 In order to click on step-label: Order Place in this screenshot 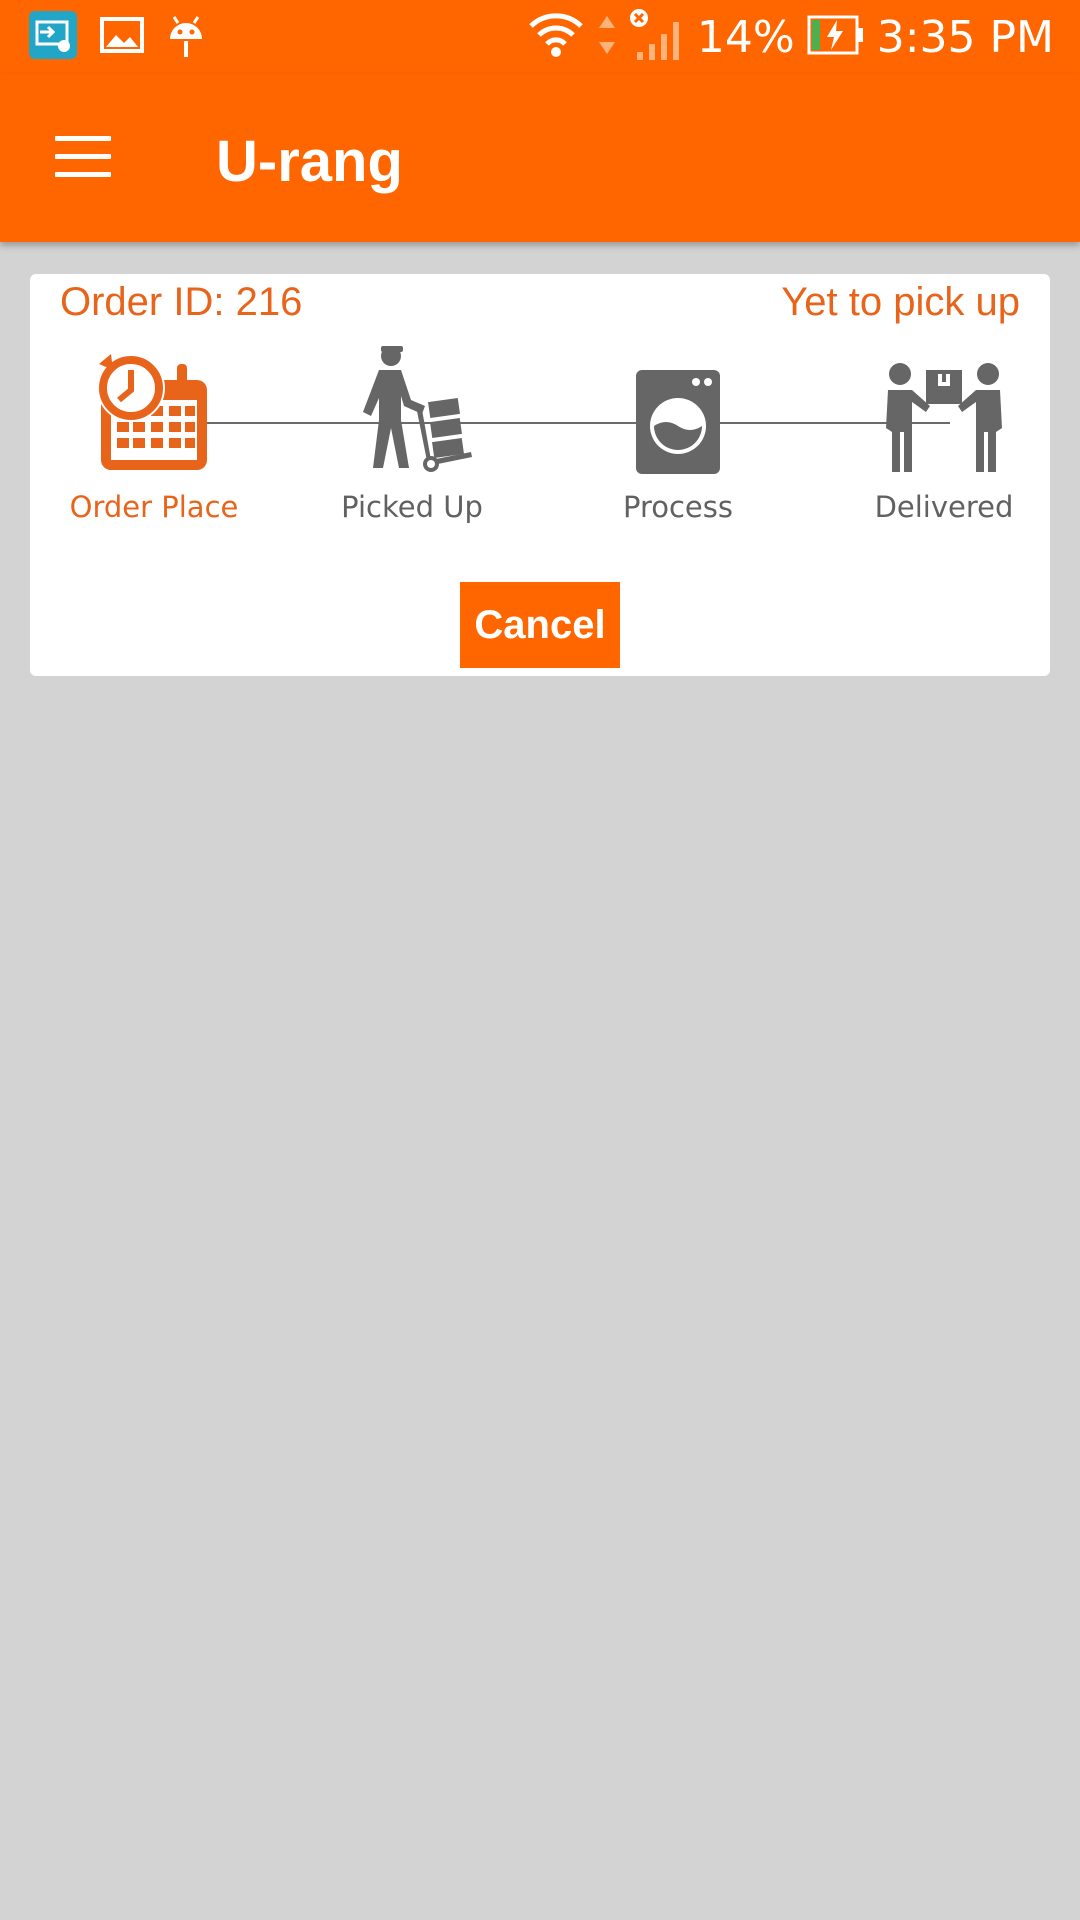, I will do `click(154, 507)`.